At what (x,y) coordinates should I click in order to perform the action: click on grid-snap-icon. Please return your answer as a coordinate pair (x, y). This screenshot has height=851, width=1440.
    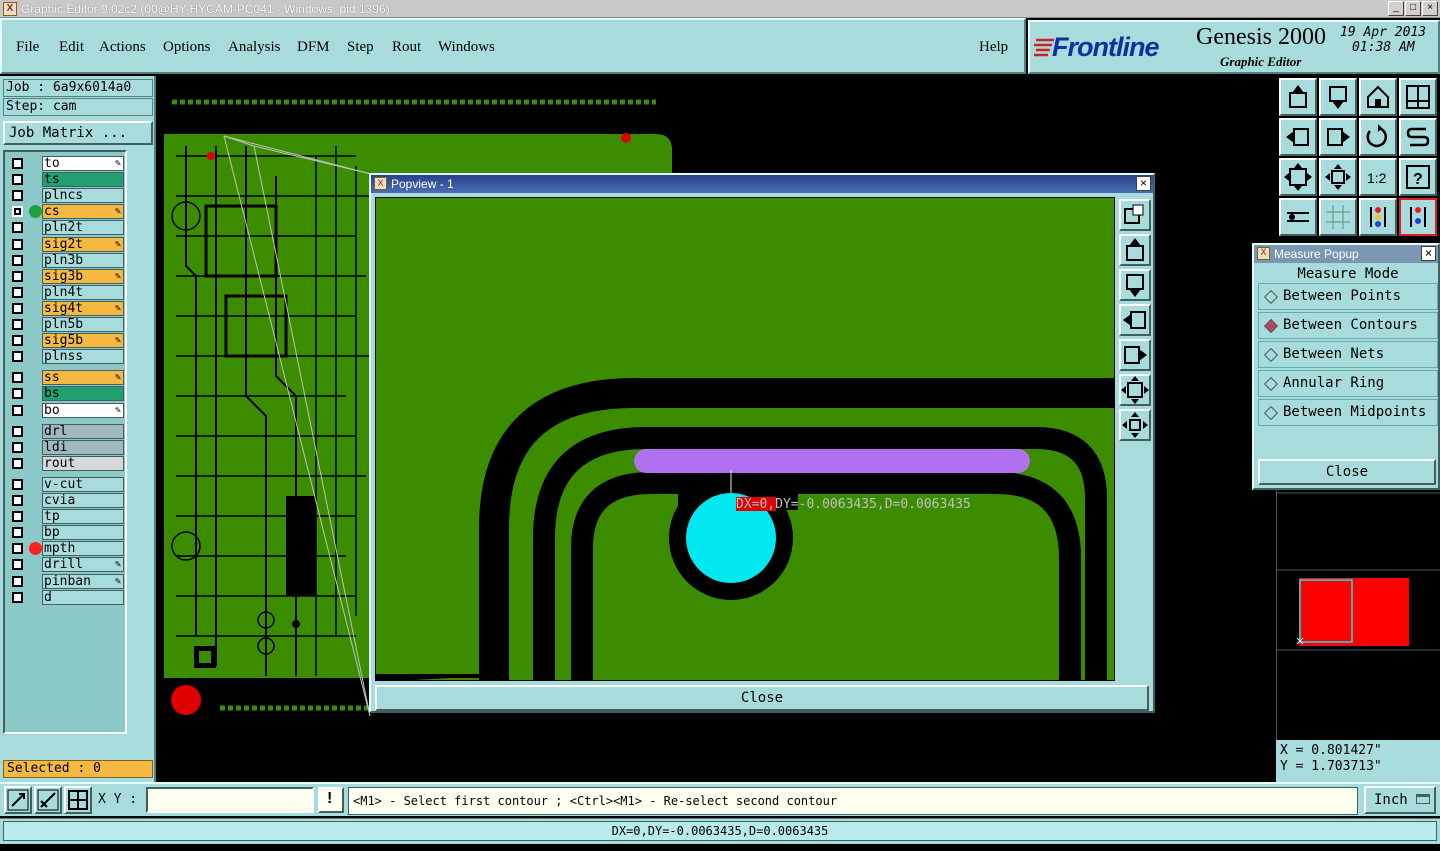
    Looking at the image, I should click on (78, 800).